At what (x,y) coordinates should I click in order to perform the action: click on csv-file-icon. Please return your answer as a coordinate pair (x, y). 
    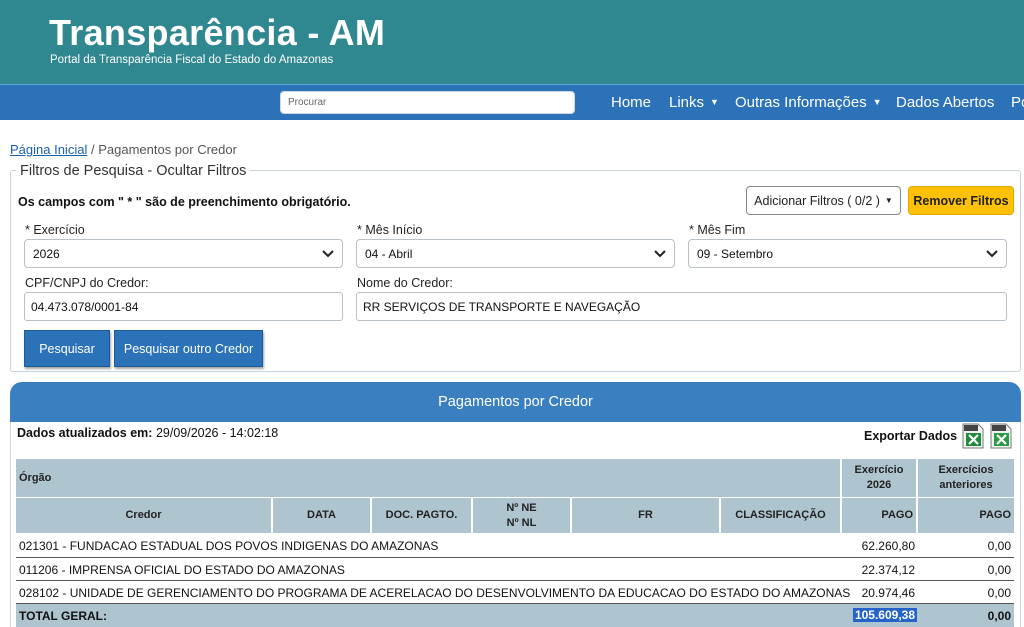
    Looking at the image, I should click on (973, 436).